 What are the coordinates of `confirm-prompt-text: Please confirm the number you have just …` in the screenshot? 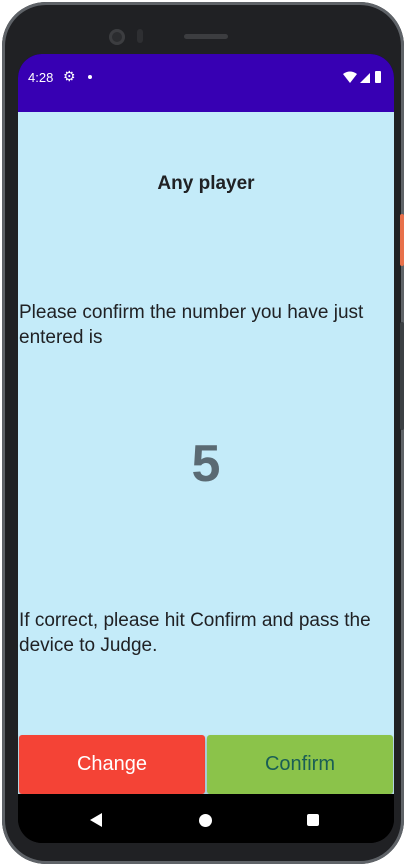 It's located at (191, 325).